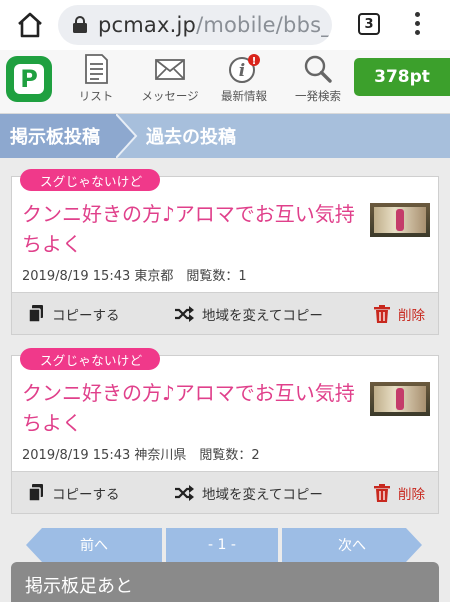 Image resolution: width=450 pixels, height=602 pixels. Describe the element at coordinates (141, 455) in the screenshot. I see `post-meta: 2019/8/19 15:43 神奈川県 閲覧数：2` at that location.